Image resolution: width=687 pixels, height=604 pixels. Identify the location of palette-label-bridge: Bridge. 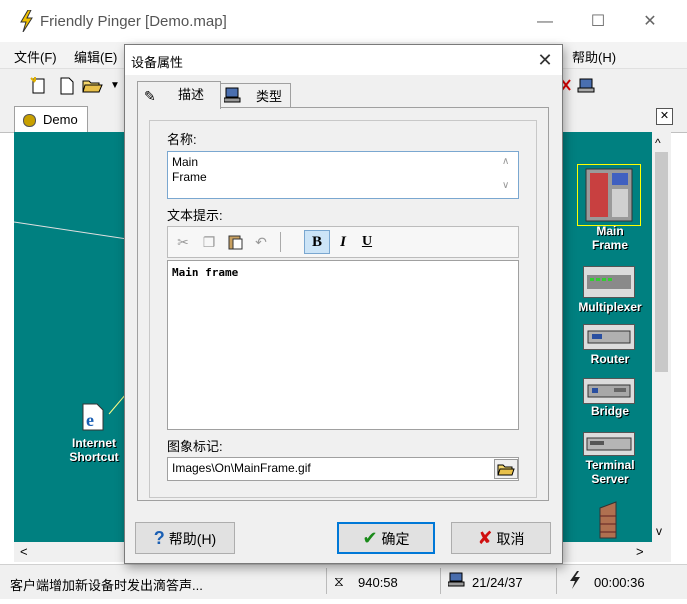
(609, 411).